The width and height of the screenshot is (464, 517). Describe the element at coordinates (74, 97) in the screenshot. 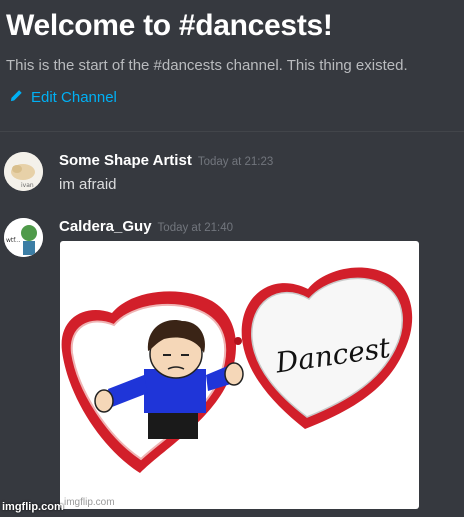

I see `edit-channel-label: Edit Channel` at that location.